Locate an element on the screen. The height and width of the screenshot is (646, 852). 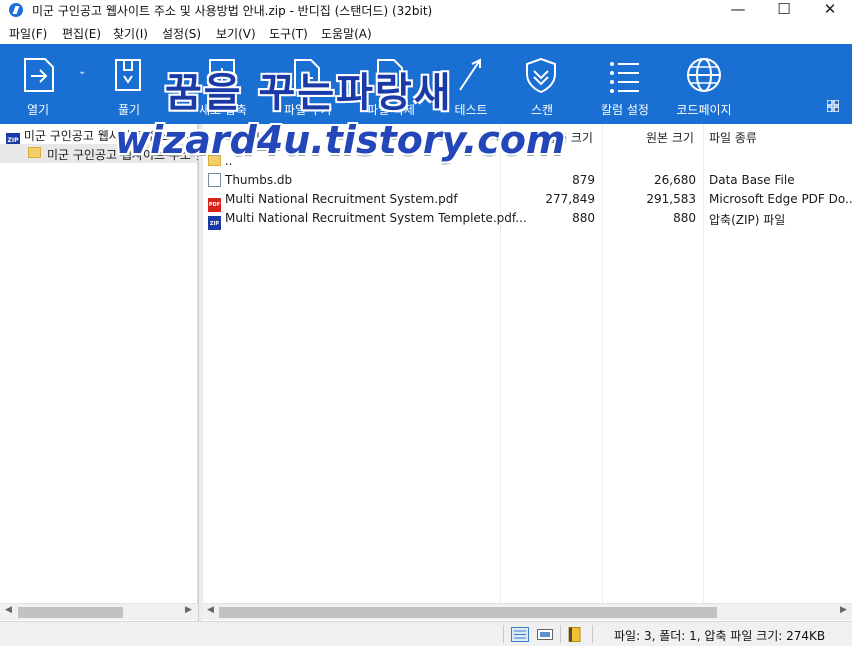
header-original-size: 원본 크기 is located at coordinates (670, 137).